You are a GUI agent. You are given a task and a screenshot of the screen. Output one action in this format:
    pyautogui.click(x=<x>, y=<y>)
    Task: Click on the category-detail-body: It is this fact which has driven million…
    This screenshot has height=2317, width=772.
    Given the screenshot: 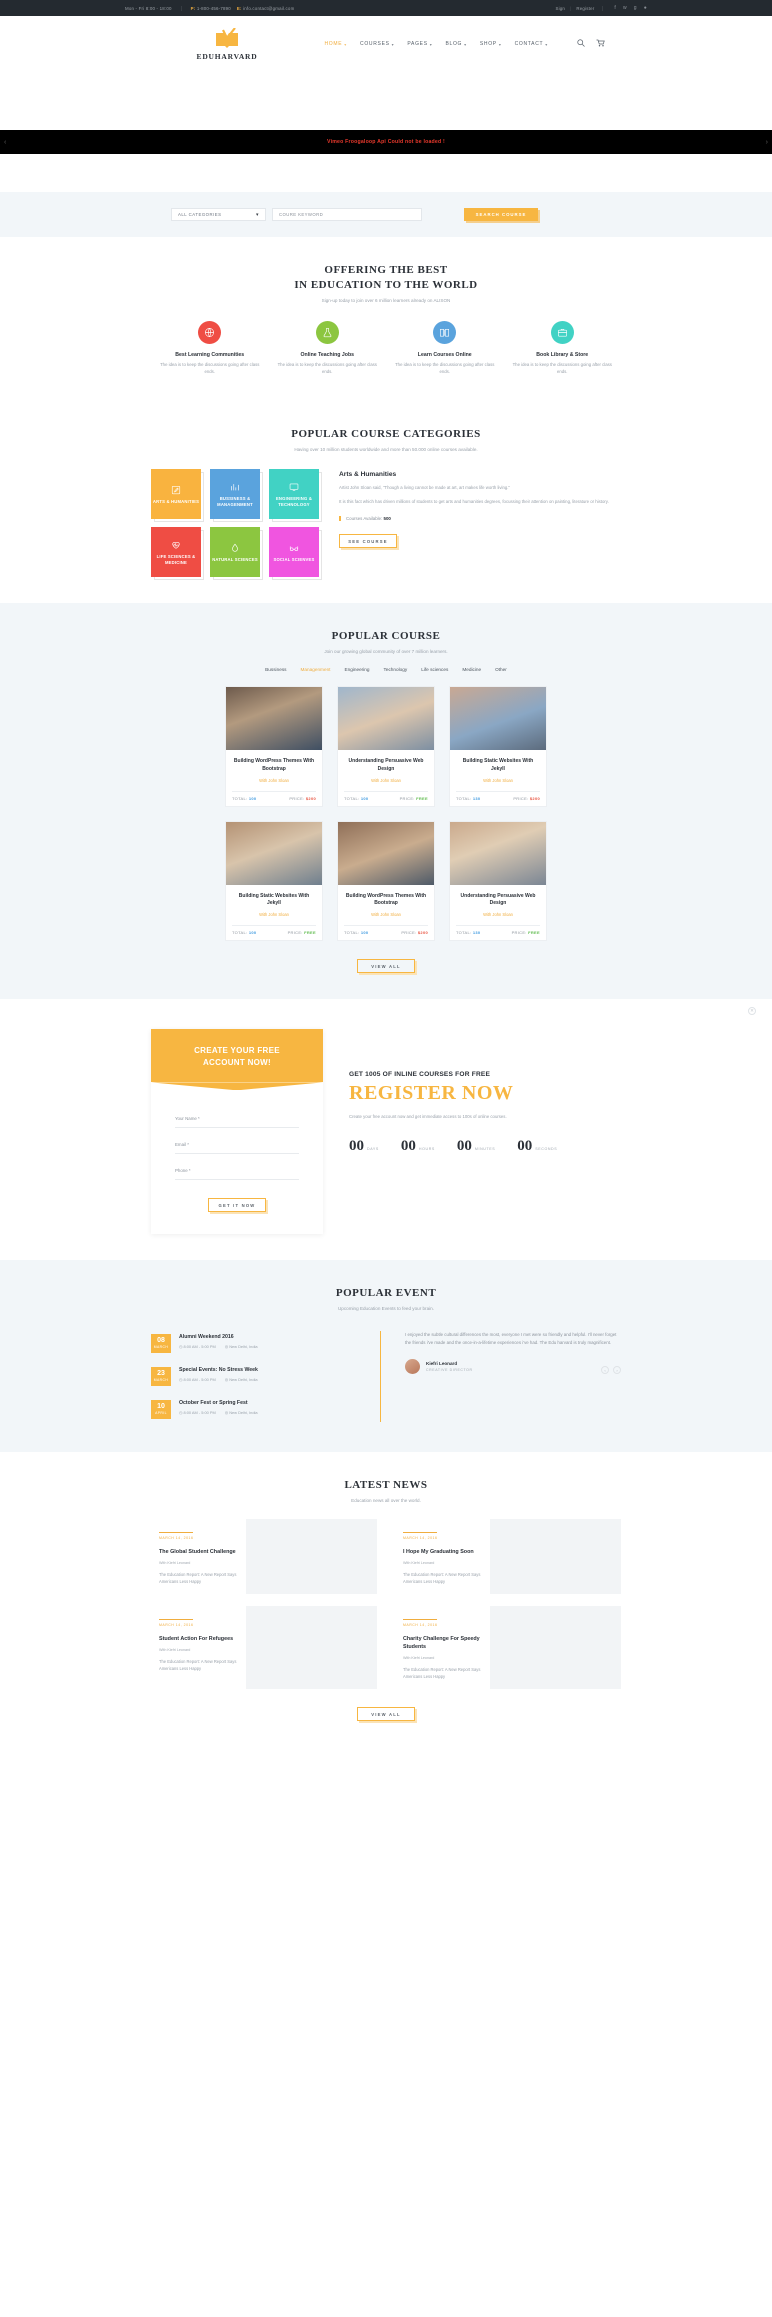 What is the action you would take?
    pyautogui.click(x=474, y=501)
    